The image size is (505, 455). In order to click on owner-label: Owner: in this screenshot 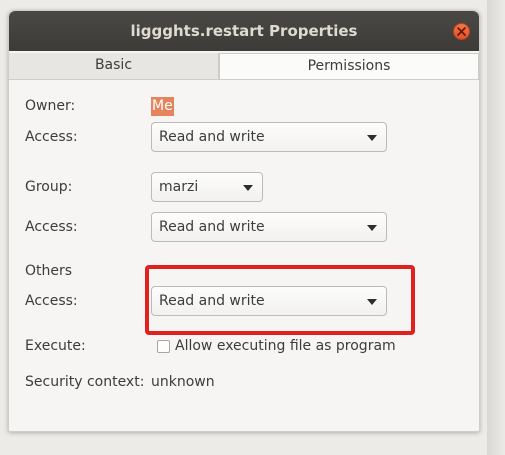, I will do `click(50, 106)`.